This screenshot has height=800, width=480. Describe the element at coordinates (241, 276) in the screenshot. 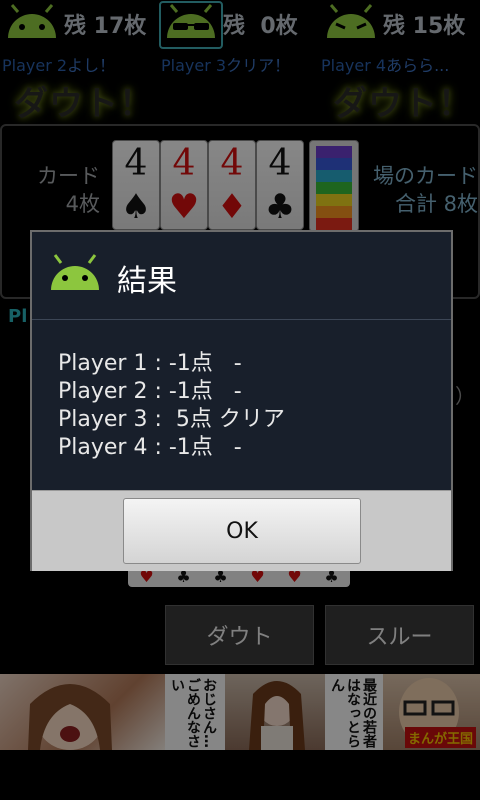

I see `dialog-header: 結果` at that location.